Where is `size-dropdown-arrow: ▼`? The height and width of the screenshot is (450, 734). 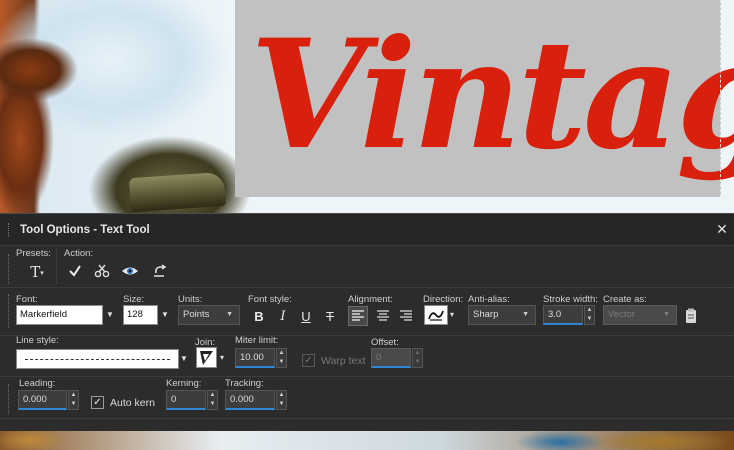
size-dropdown-arrow: ▼ is located at coordinates (165, 315).